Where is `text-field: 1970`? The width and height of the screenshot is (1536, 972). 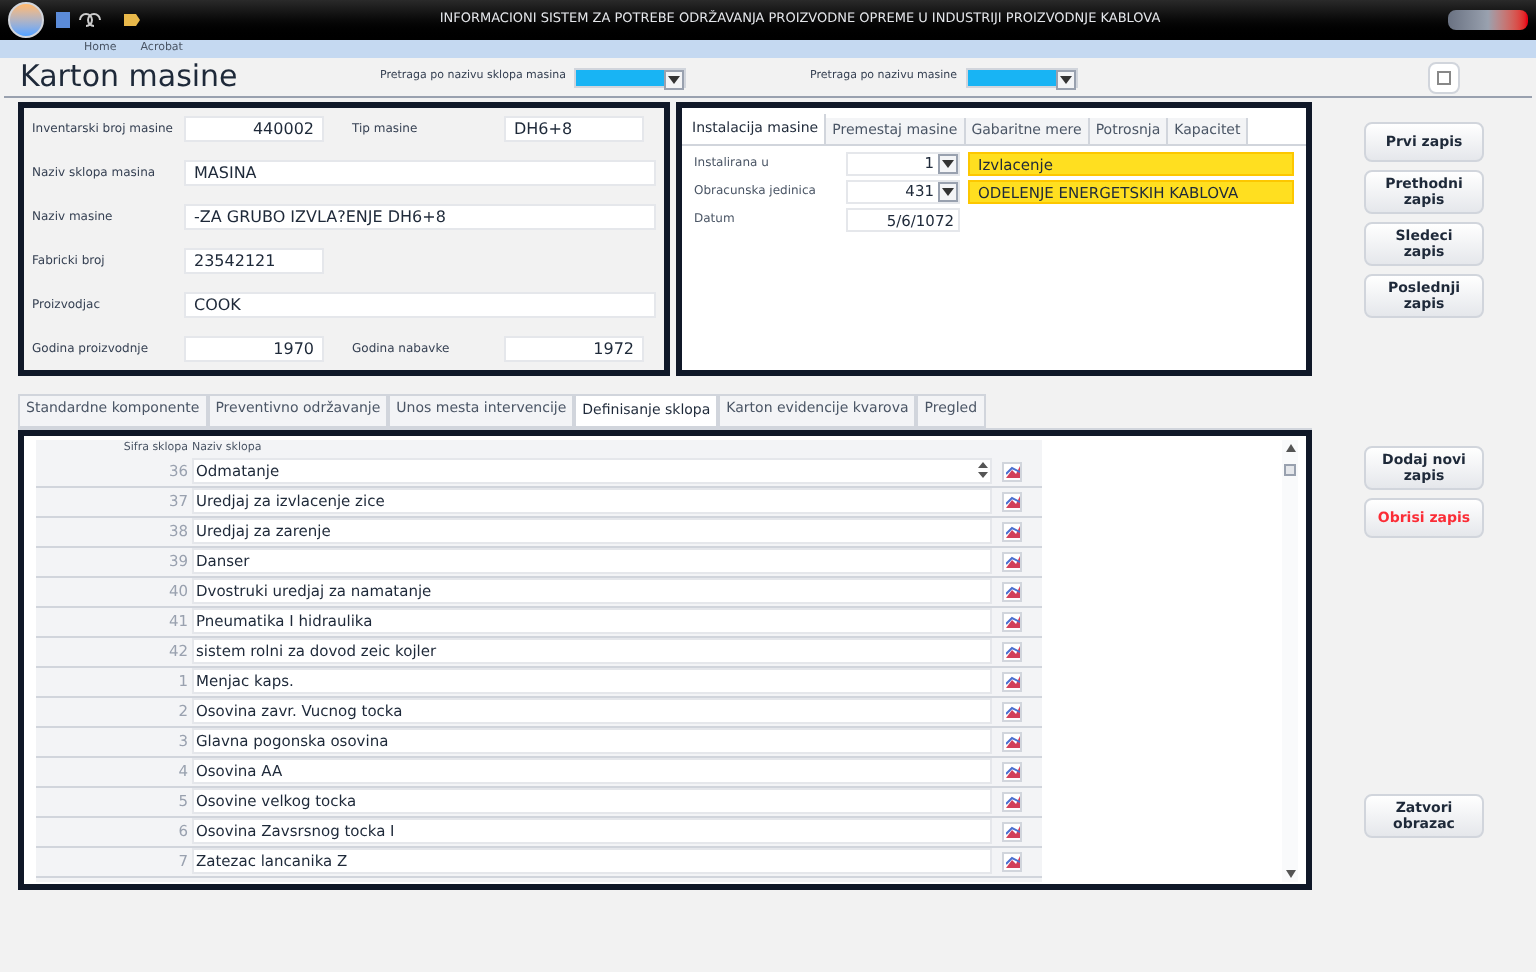
text-field: 1970 is located at coordinates (254, 349).